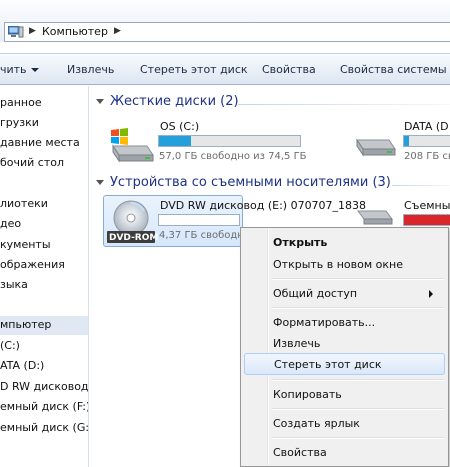  I want to click on removable-disk-name: Съемны, so click(427, 205).